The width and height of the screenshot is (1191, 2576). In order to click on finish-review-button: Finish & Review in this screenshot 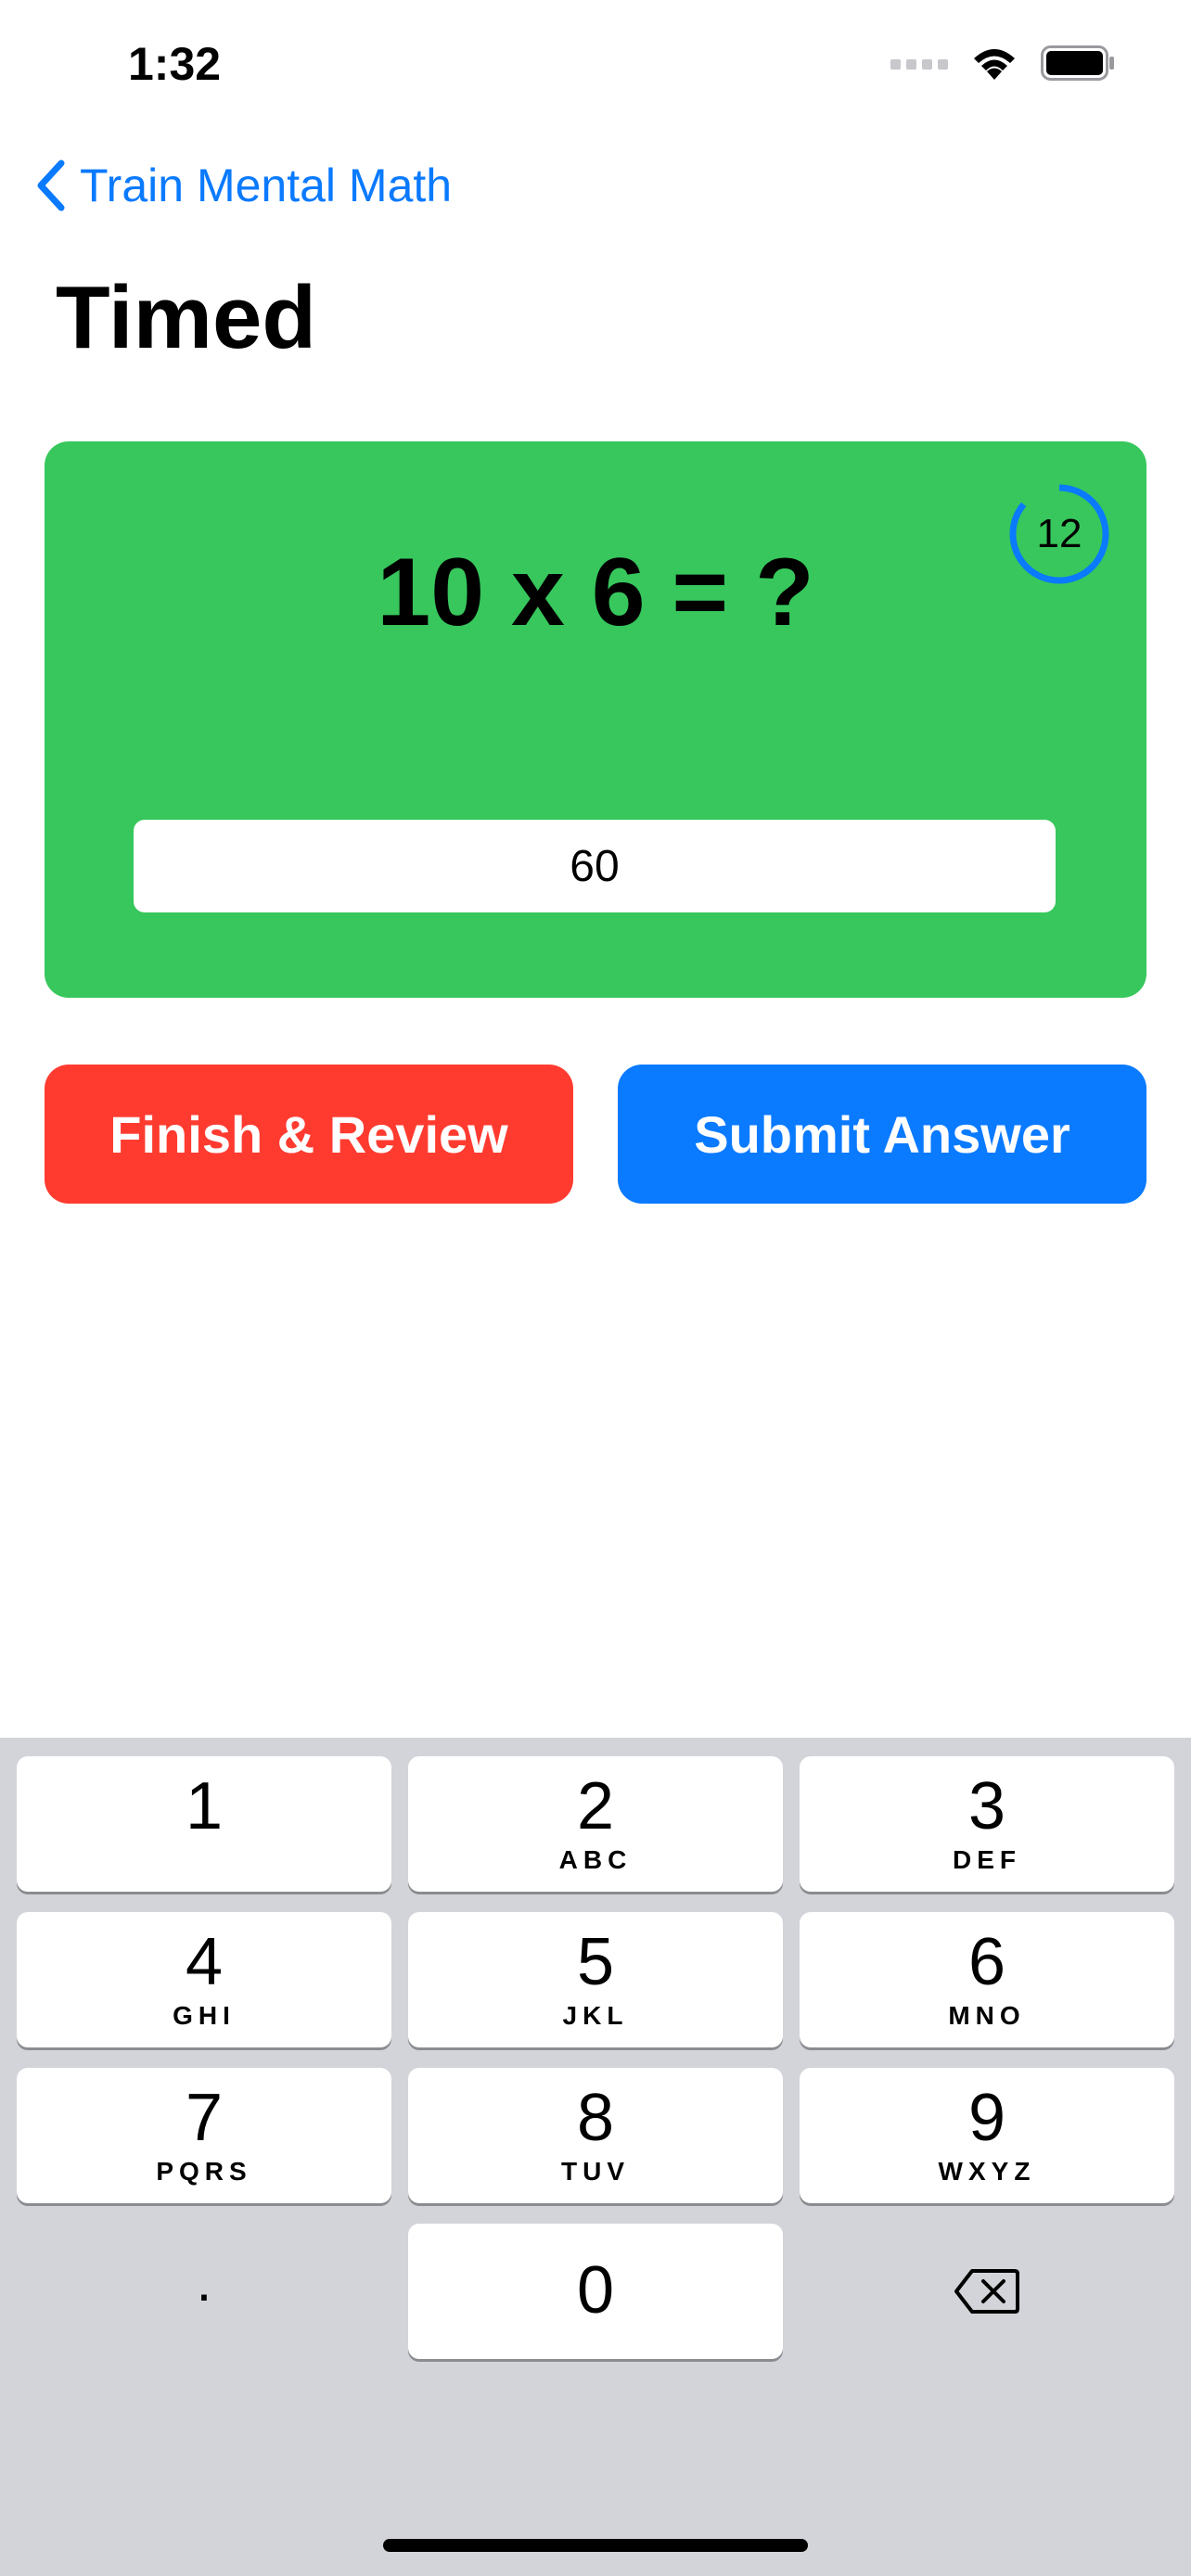, I will do `click(309, 1135)`.